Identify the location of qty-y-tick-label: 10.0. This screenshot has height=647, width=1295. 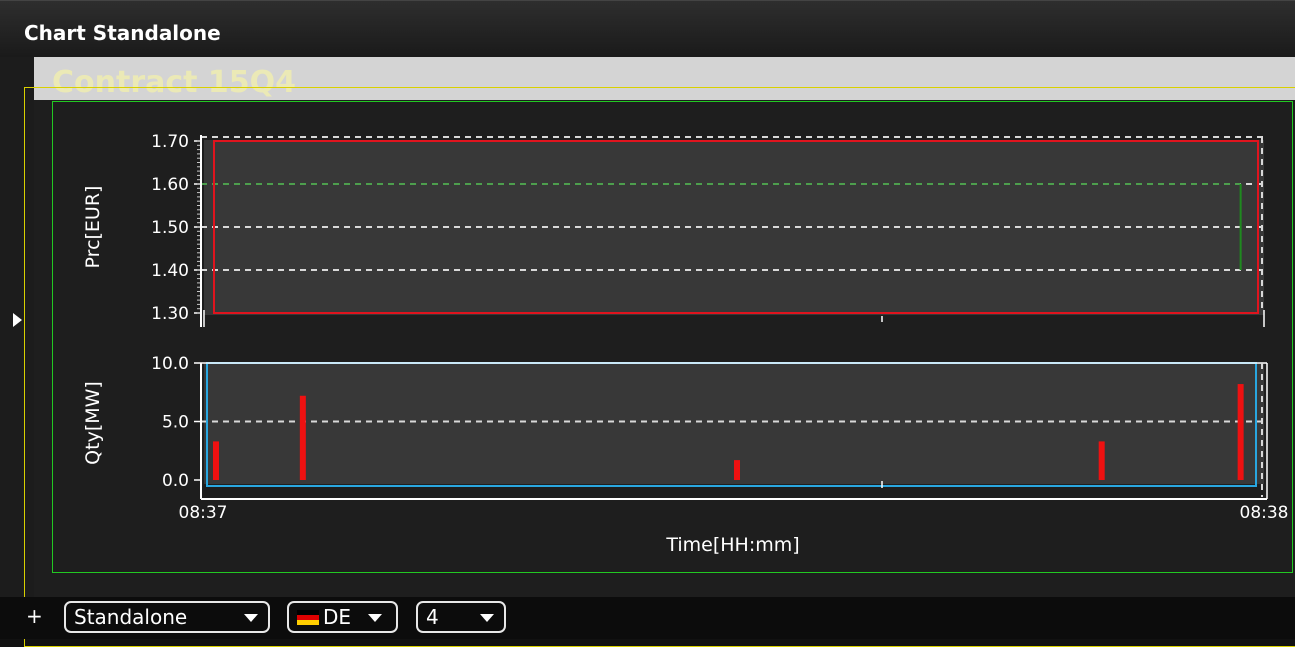
(170, 364).